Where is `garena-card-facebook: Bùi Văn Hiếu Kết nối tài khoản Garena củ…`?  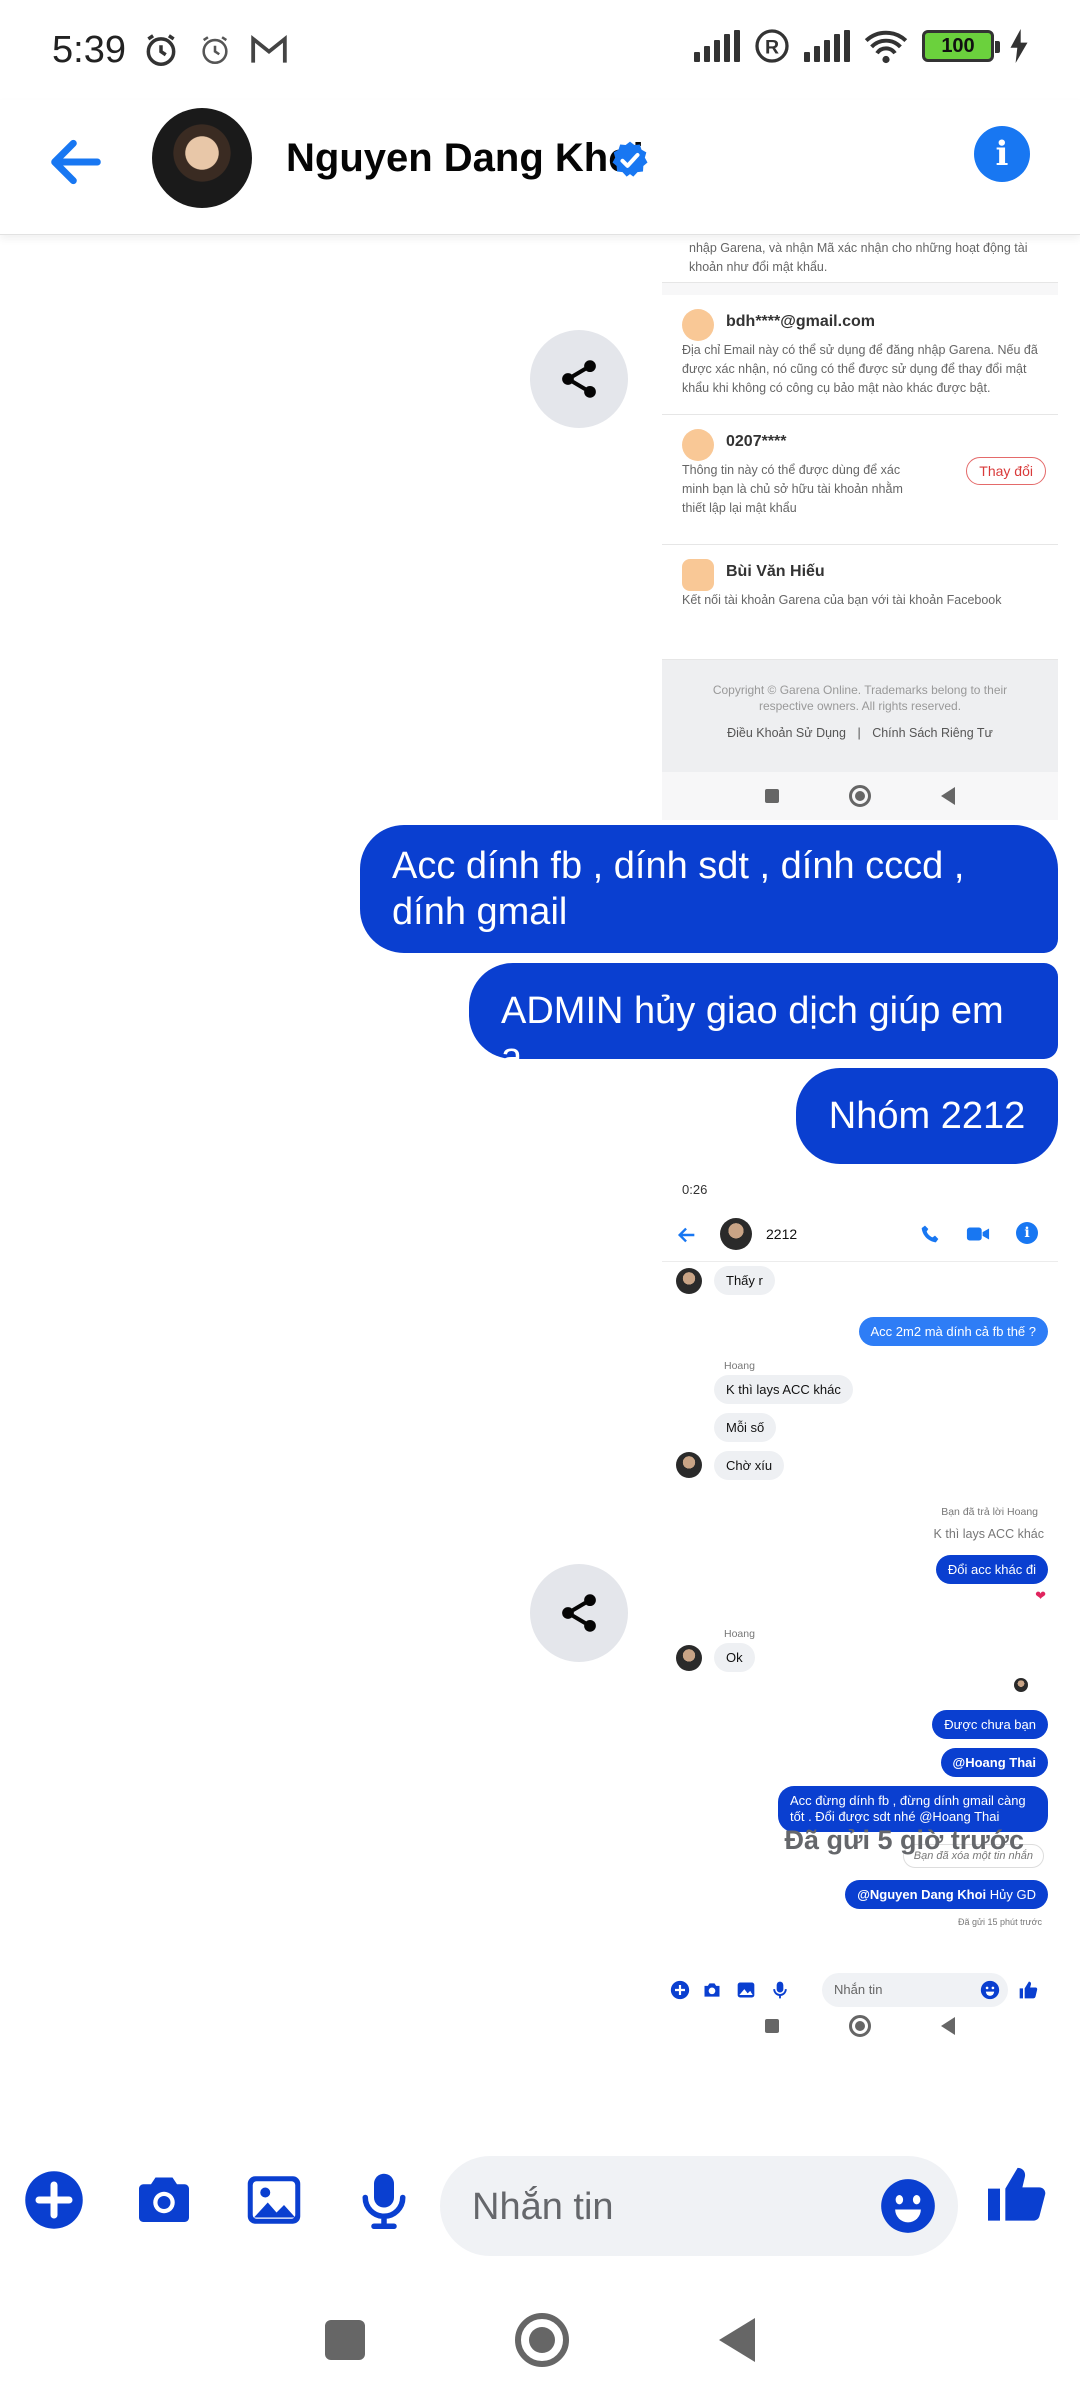
garena-card-facebook: Bùi Văn Hiếu Kết nối tài khoản Garena củ… is located at coordinates (860, 602).